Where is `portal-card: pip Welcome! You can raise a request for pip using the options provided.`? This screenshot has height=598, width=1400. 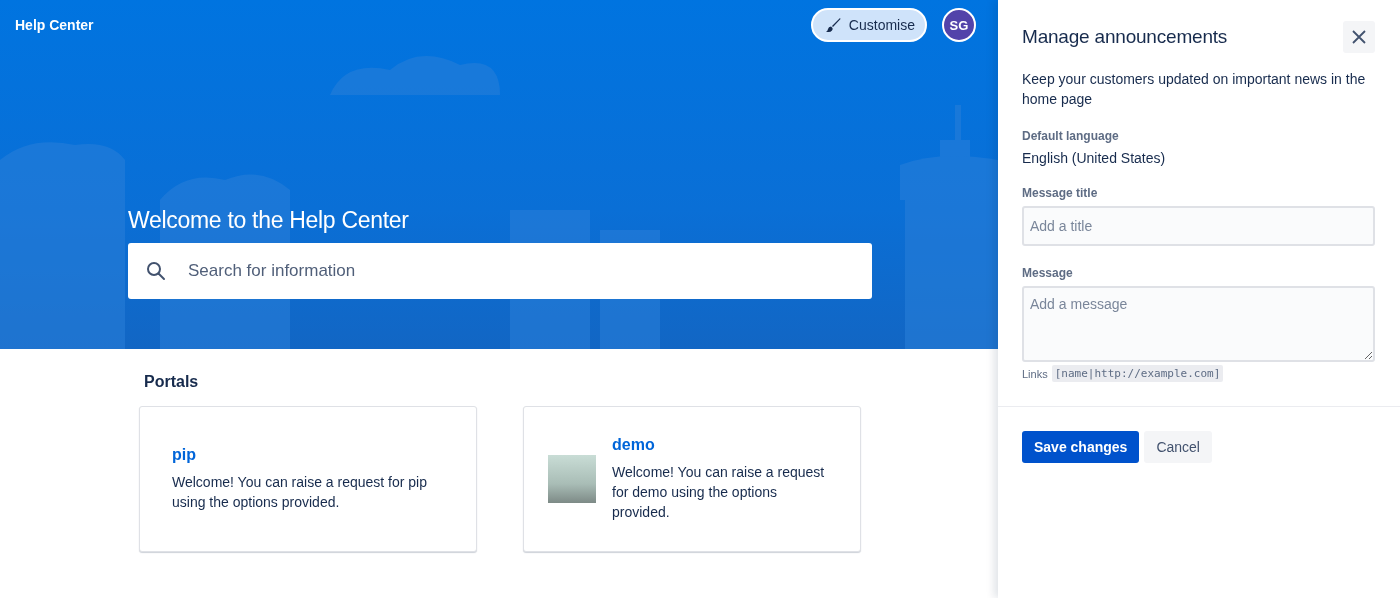 portal-card: pip Welcome! You can raise a request for pip using the options provided. is located at coordinates (308, 479).